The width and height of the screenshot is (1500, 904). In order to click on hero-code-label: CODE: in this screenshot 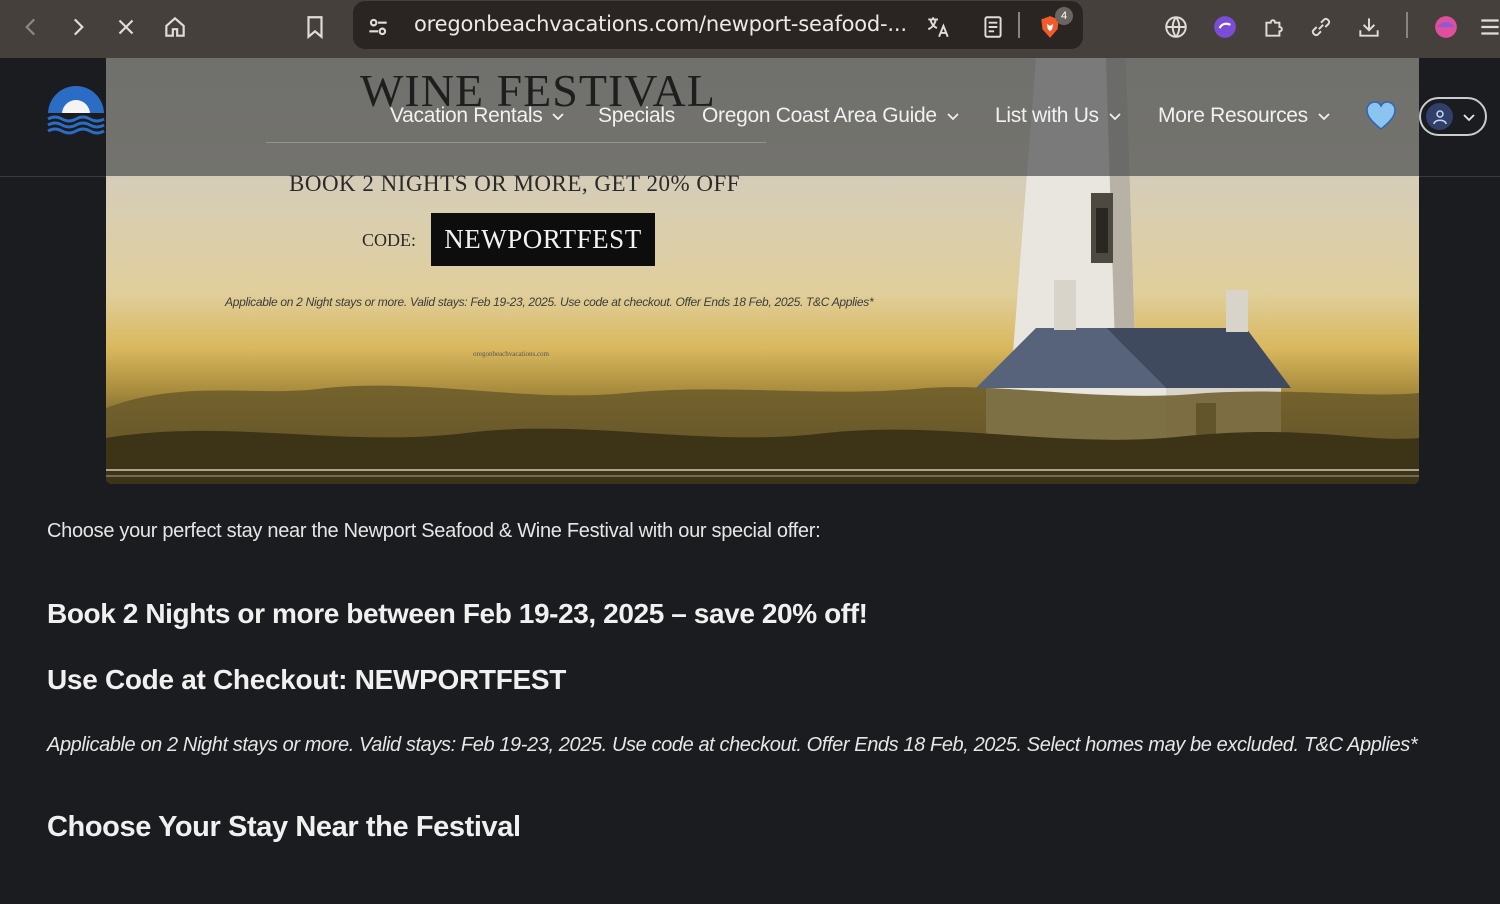, I will do `click(389, 240)`.